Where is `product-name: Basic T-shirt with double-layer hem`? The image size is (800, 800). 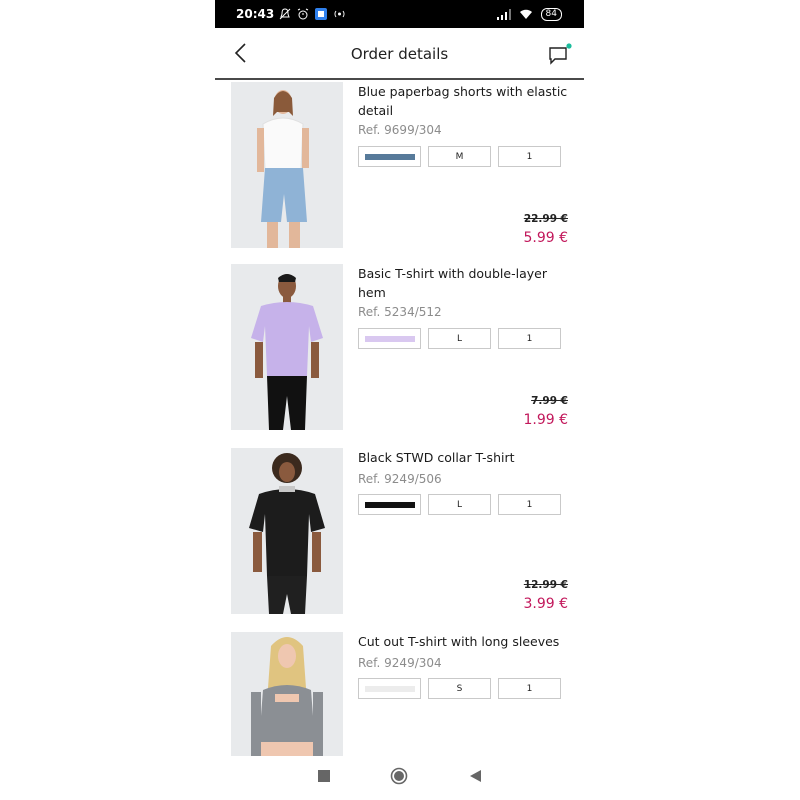
product-name: Basic T-shirt with double-layer hem is located at coordinates (465, 283).